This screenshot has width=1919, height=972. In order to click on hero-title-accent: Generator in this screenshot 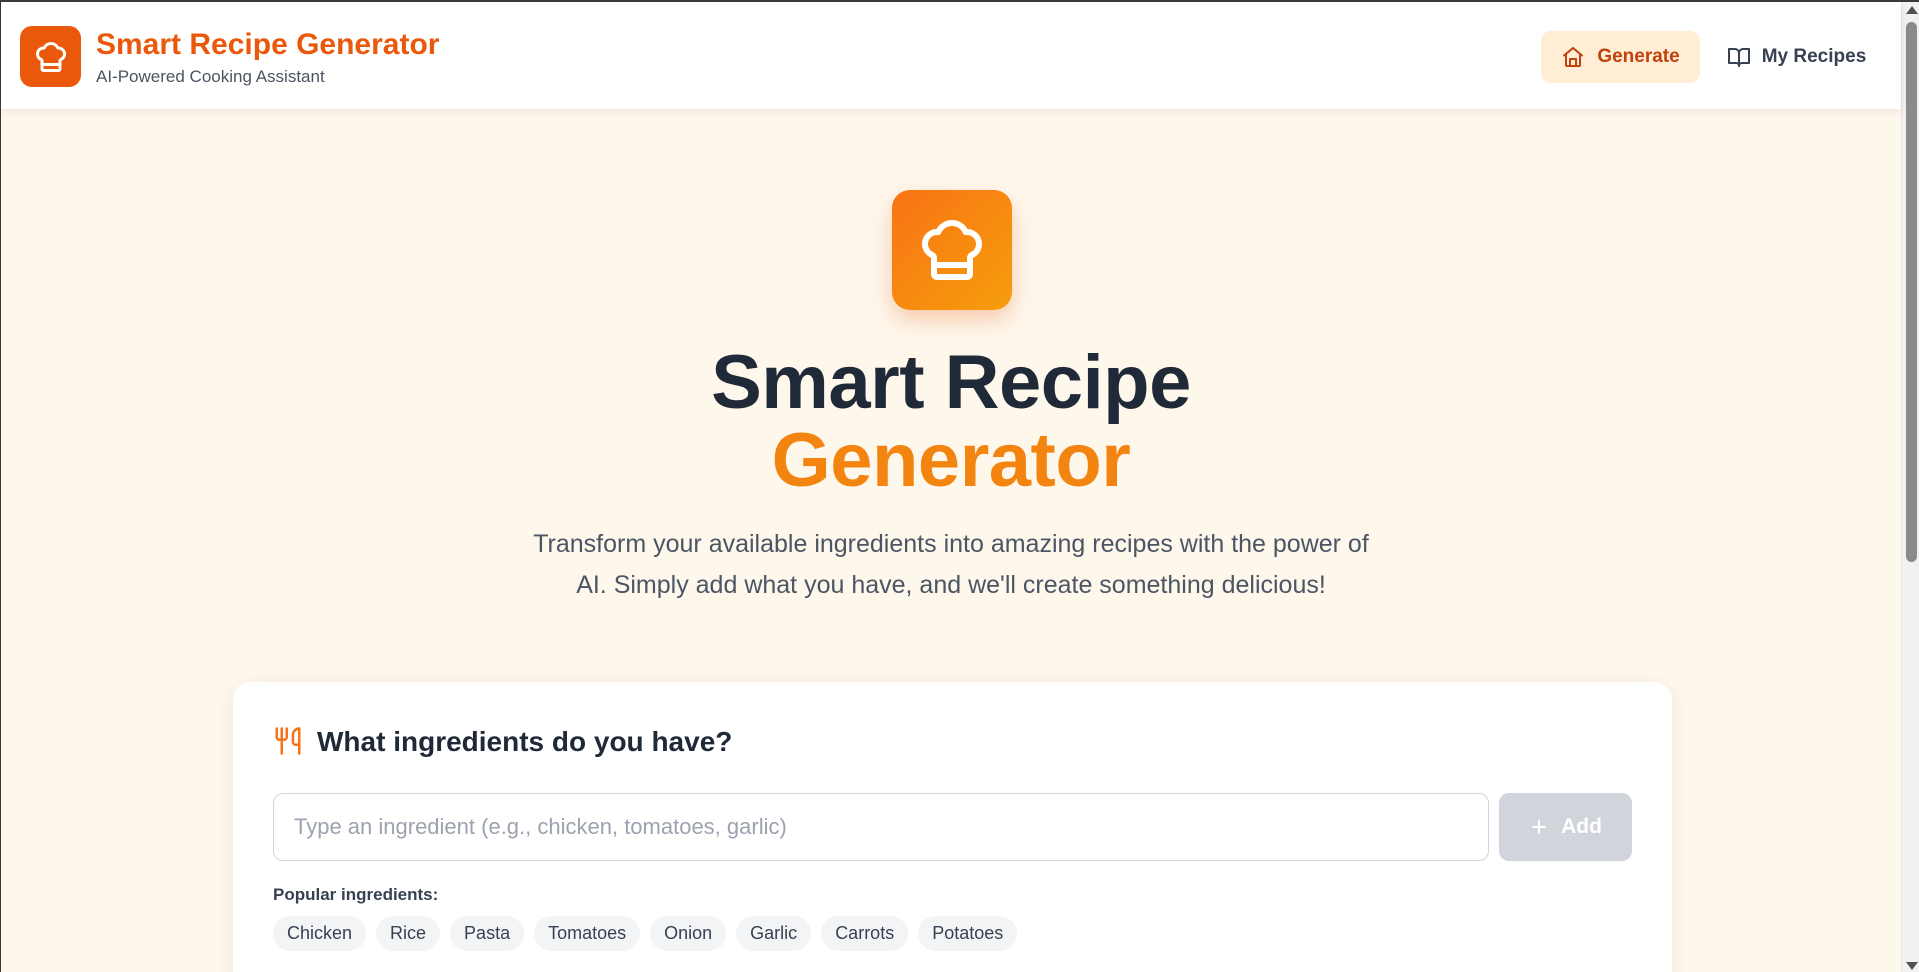, I will do `click(951, 460)`.